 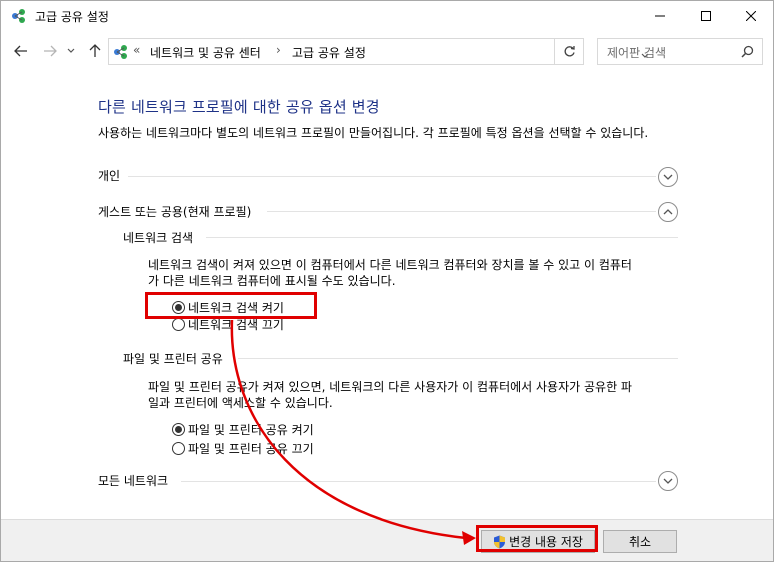 I want to click on back-button, so click(x=21, y=51).